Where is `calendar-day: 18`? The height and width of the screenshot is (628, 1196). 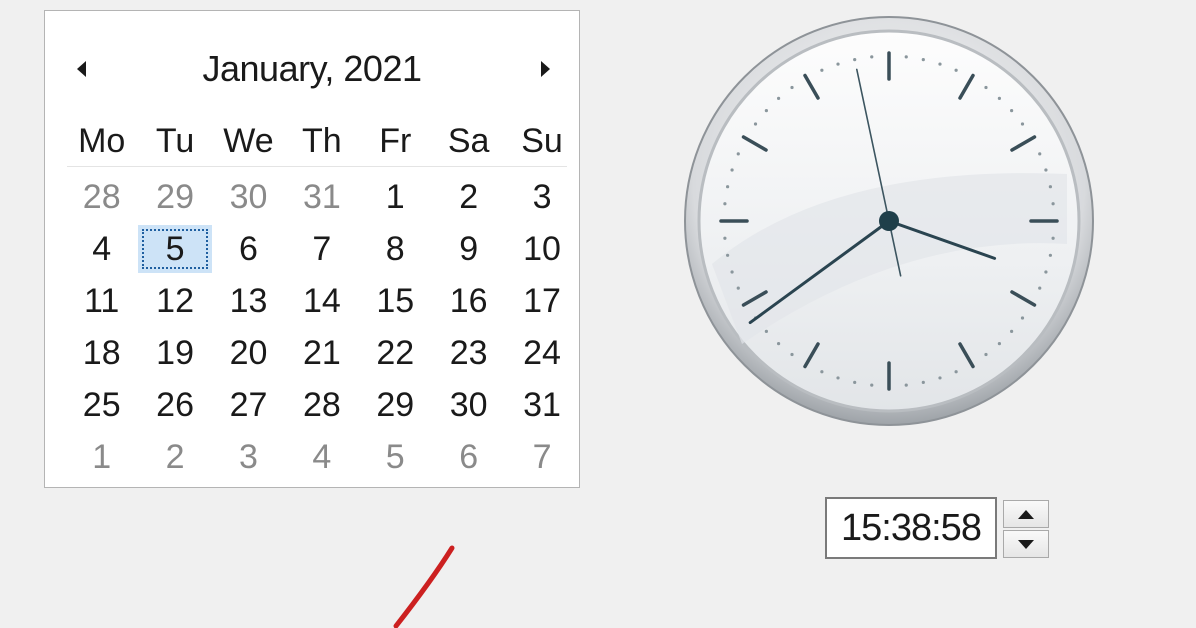 calendar-day: 18 is located at coordinates (101, 353).